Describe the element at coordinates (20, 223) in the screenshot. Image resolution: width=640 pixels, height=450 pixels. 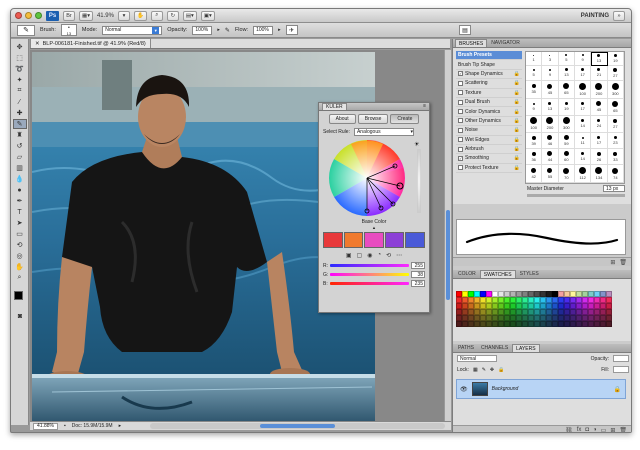
I see `path-select-tool-icon: ➤` at that location.